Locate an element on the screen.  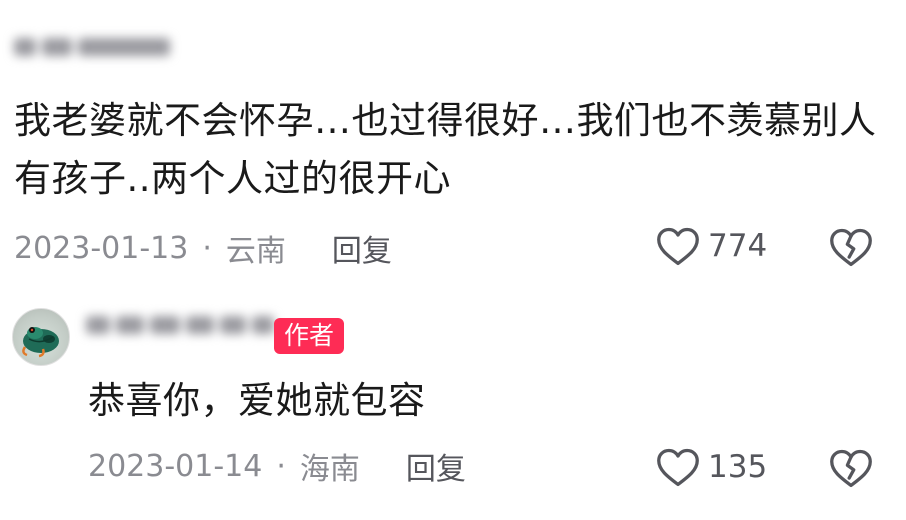
comment-date: 2023-01-14 is located at coordinates (175, 466).